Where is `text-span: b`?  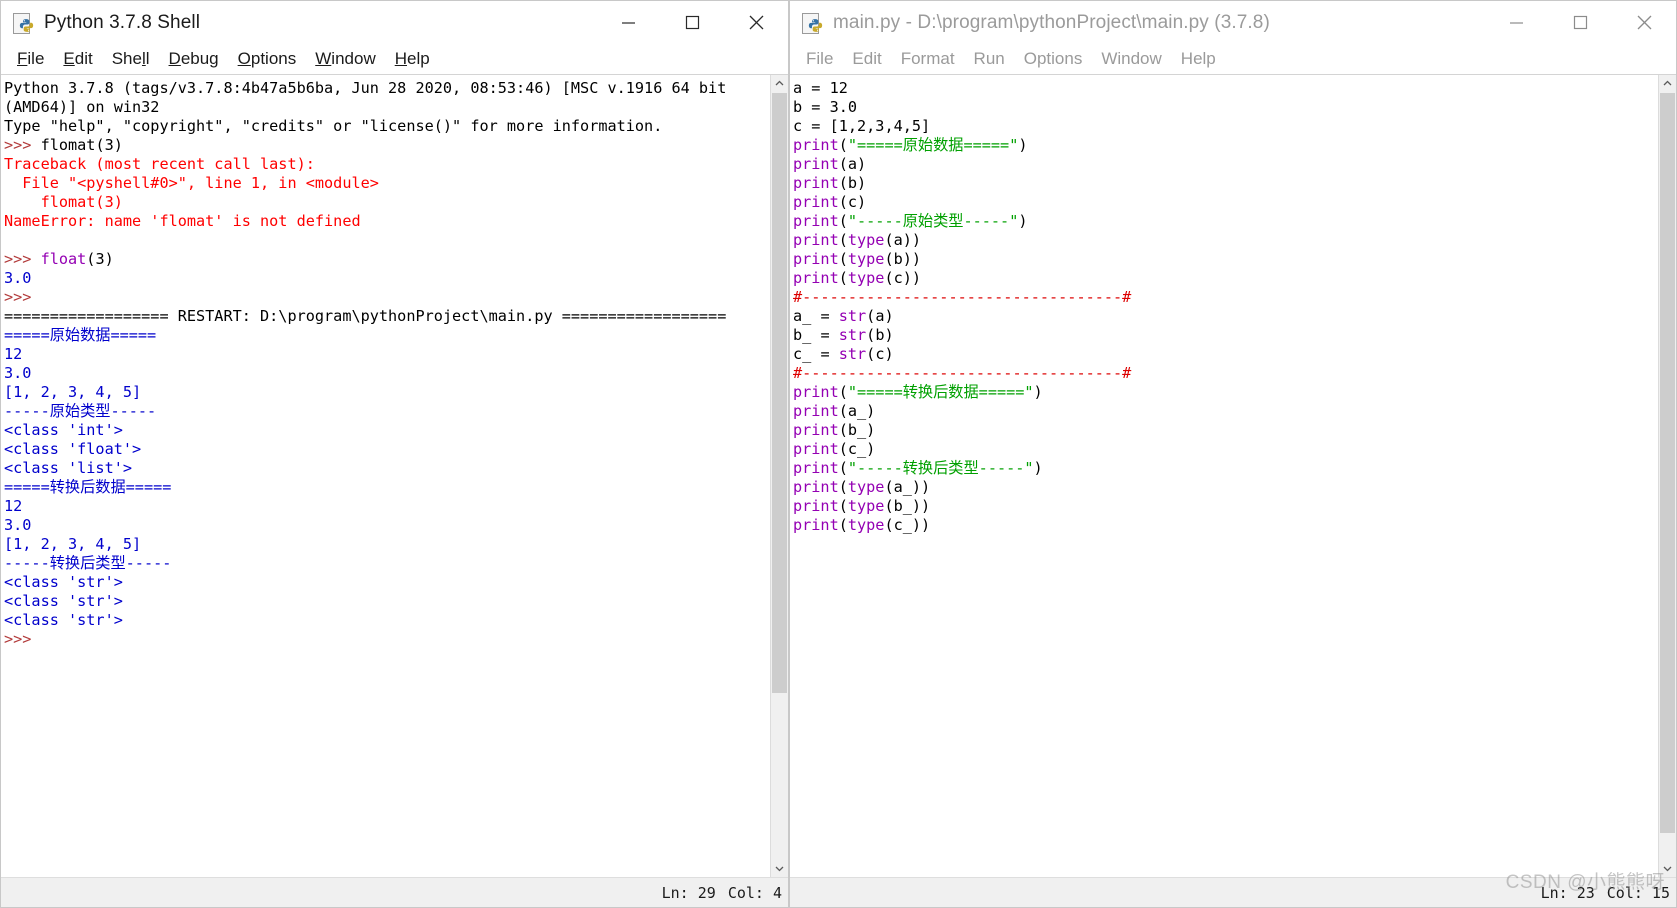
text-span: b is located at coordinates (802, 107).